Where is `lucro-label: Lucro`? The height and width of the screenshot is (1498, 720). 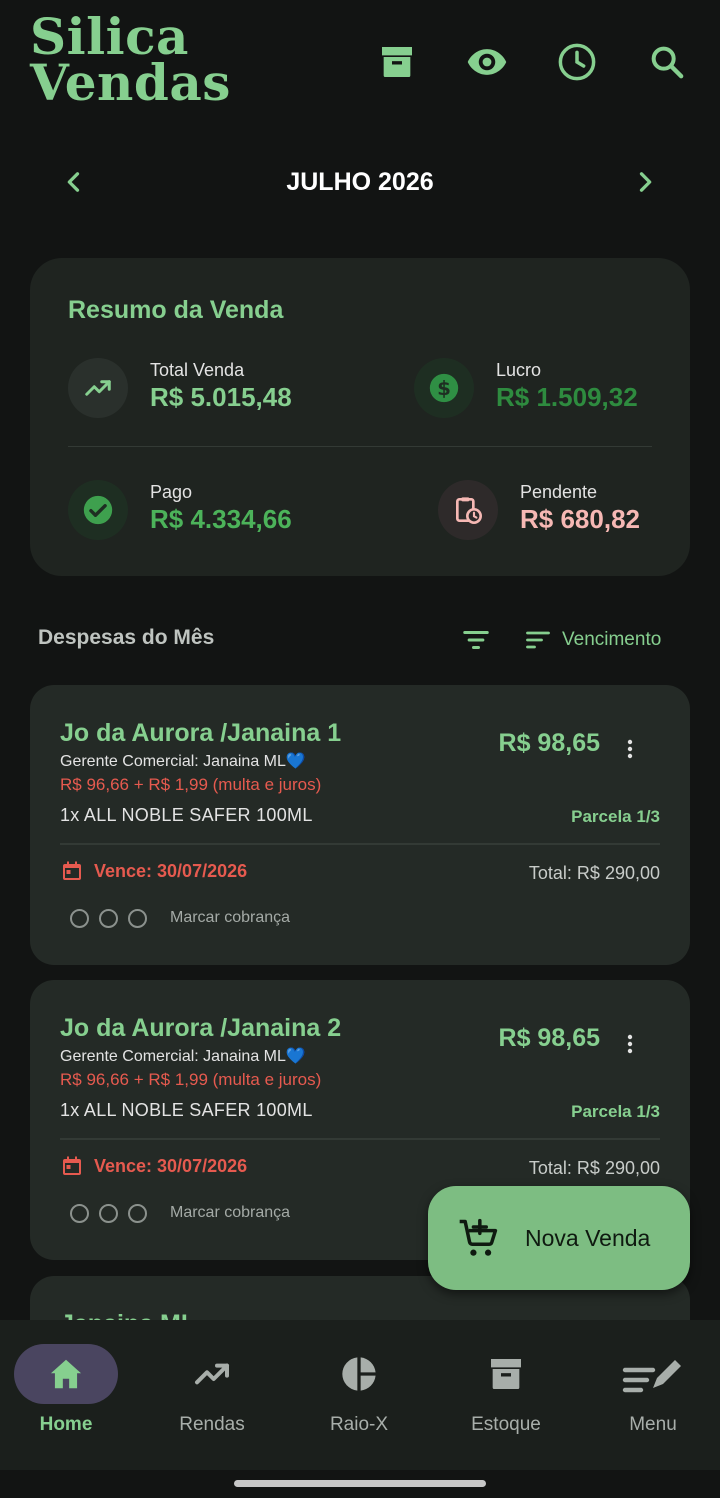
lucro-label: Lucro is located at coordinates (519, 370).